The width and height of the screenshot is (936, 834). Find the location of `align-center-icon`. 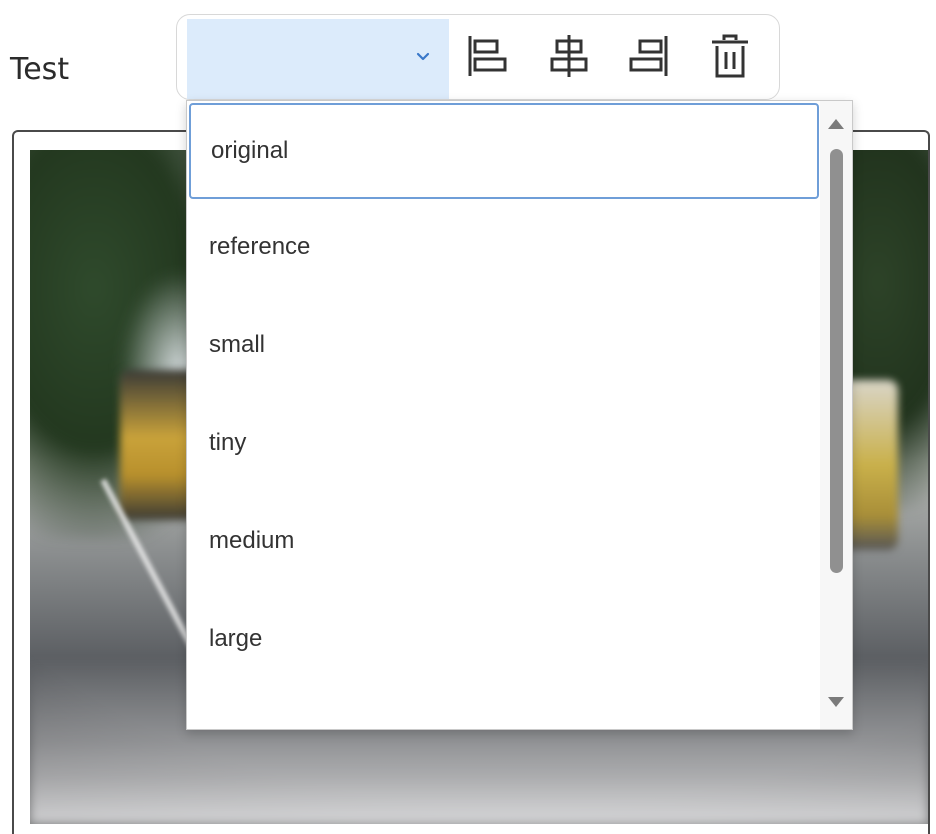

align-center-icon is located at coordinates (569, 56).